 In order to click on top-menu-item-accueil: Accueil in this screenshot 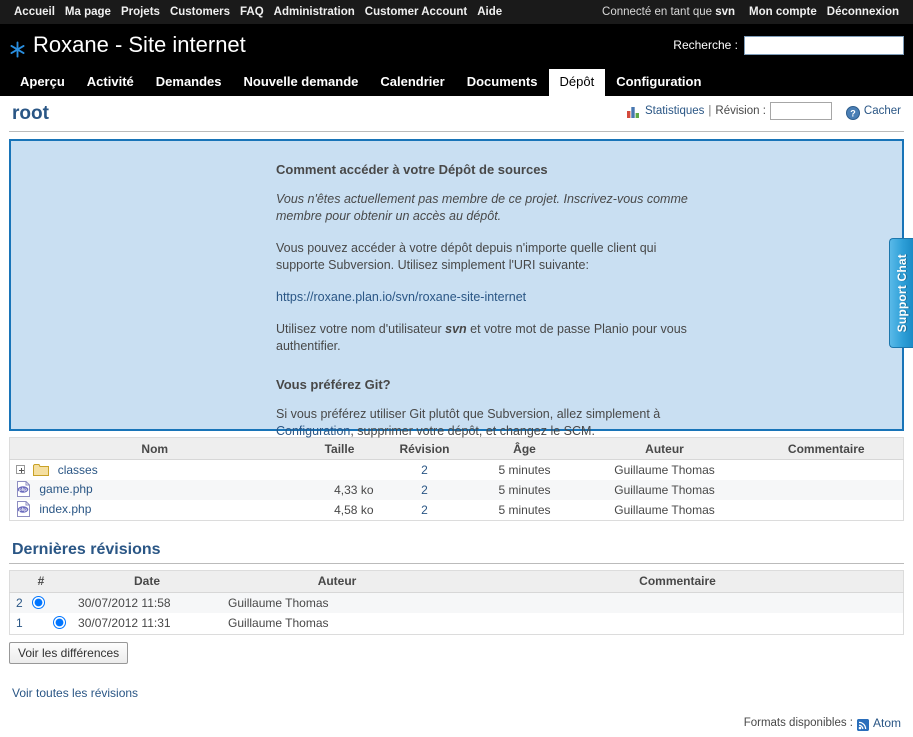, I will do `click(34, 12)`.